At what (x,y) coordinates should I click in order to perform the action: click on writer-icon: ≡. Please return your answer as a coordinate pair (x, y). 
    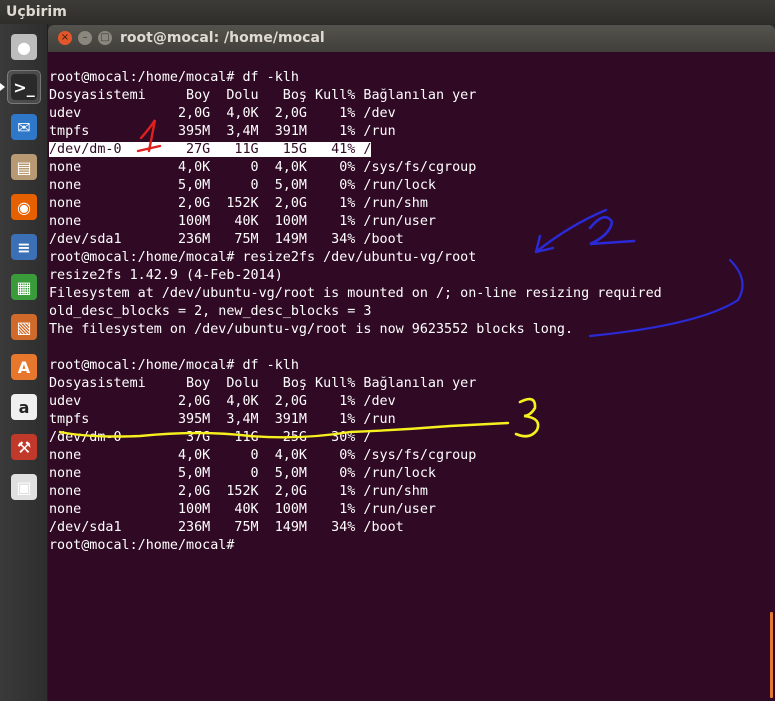
    Looking at the image, I should click on (24, 247).